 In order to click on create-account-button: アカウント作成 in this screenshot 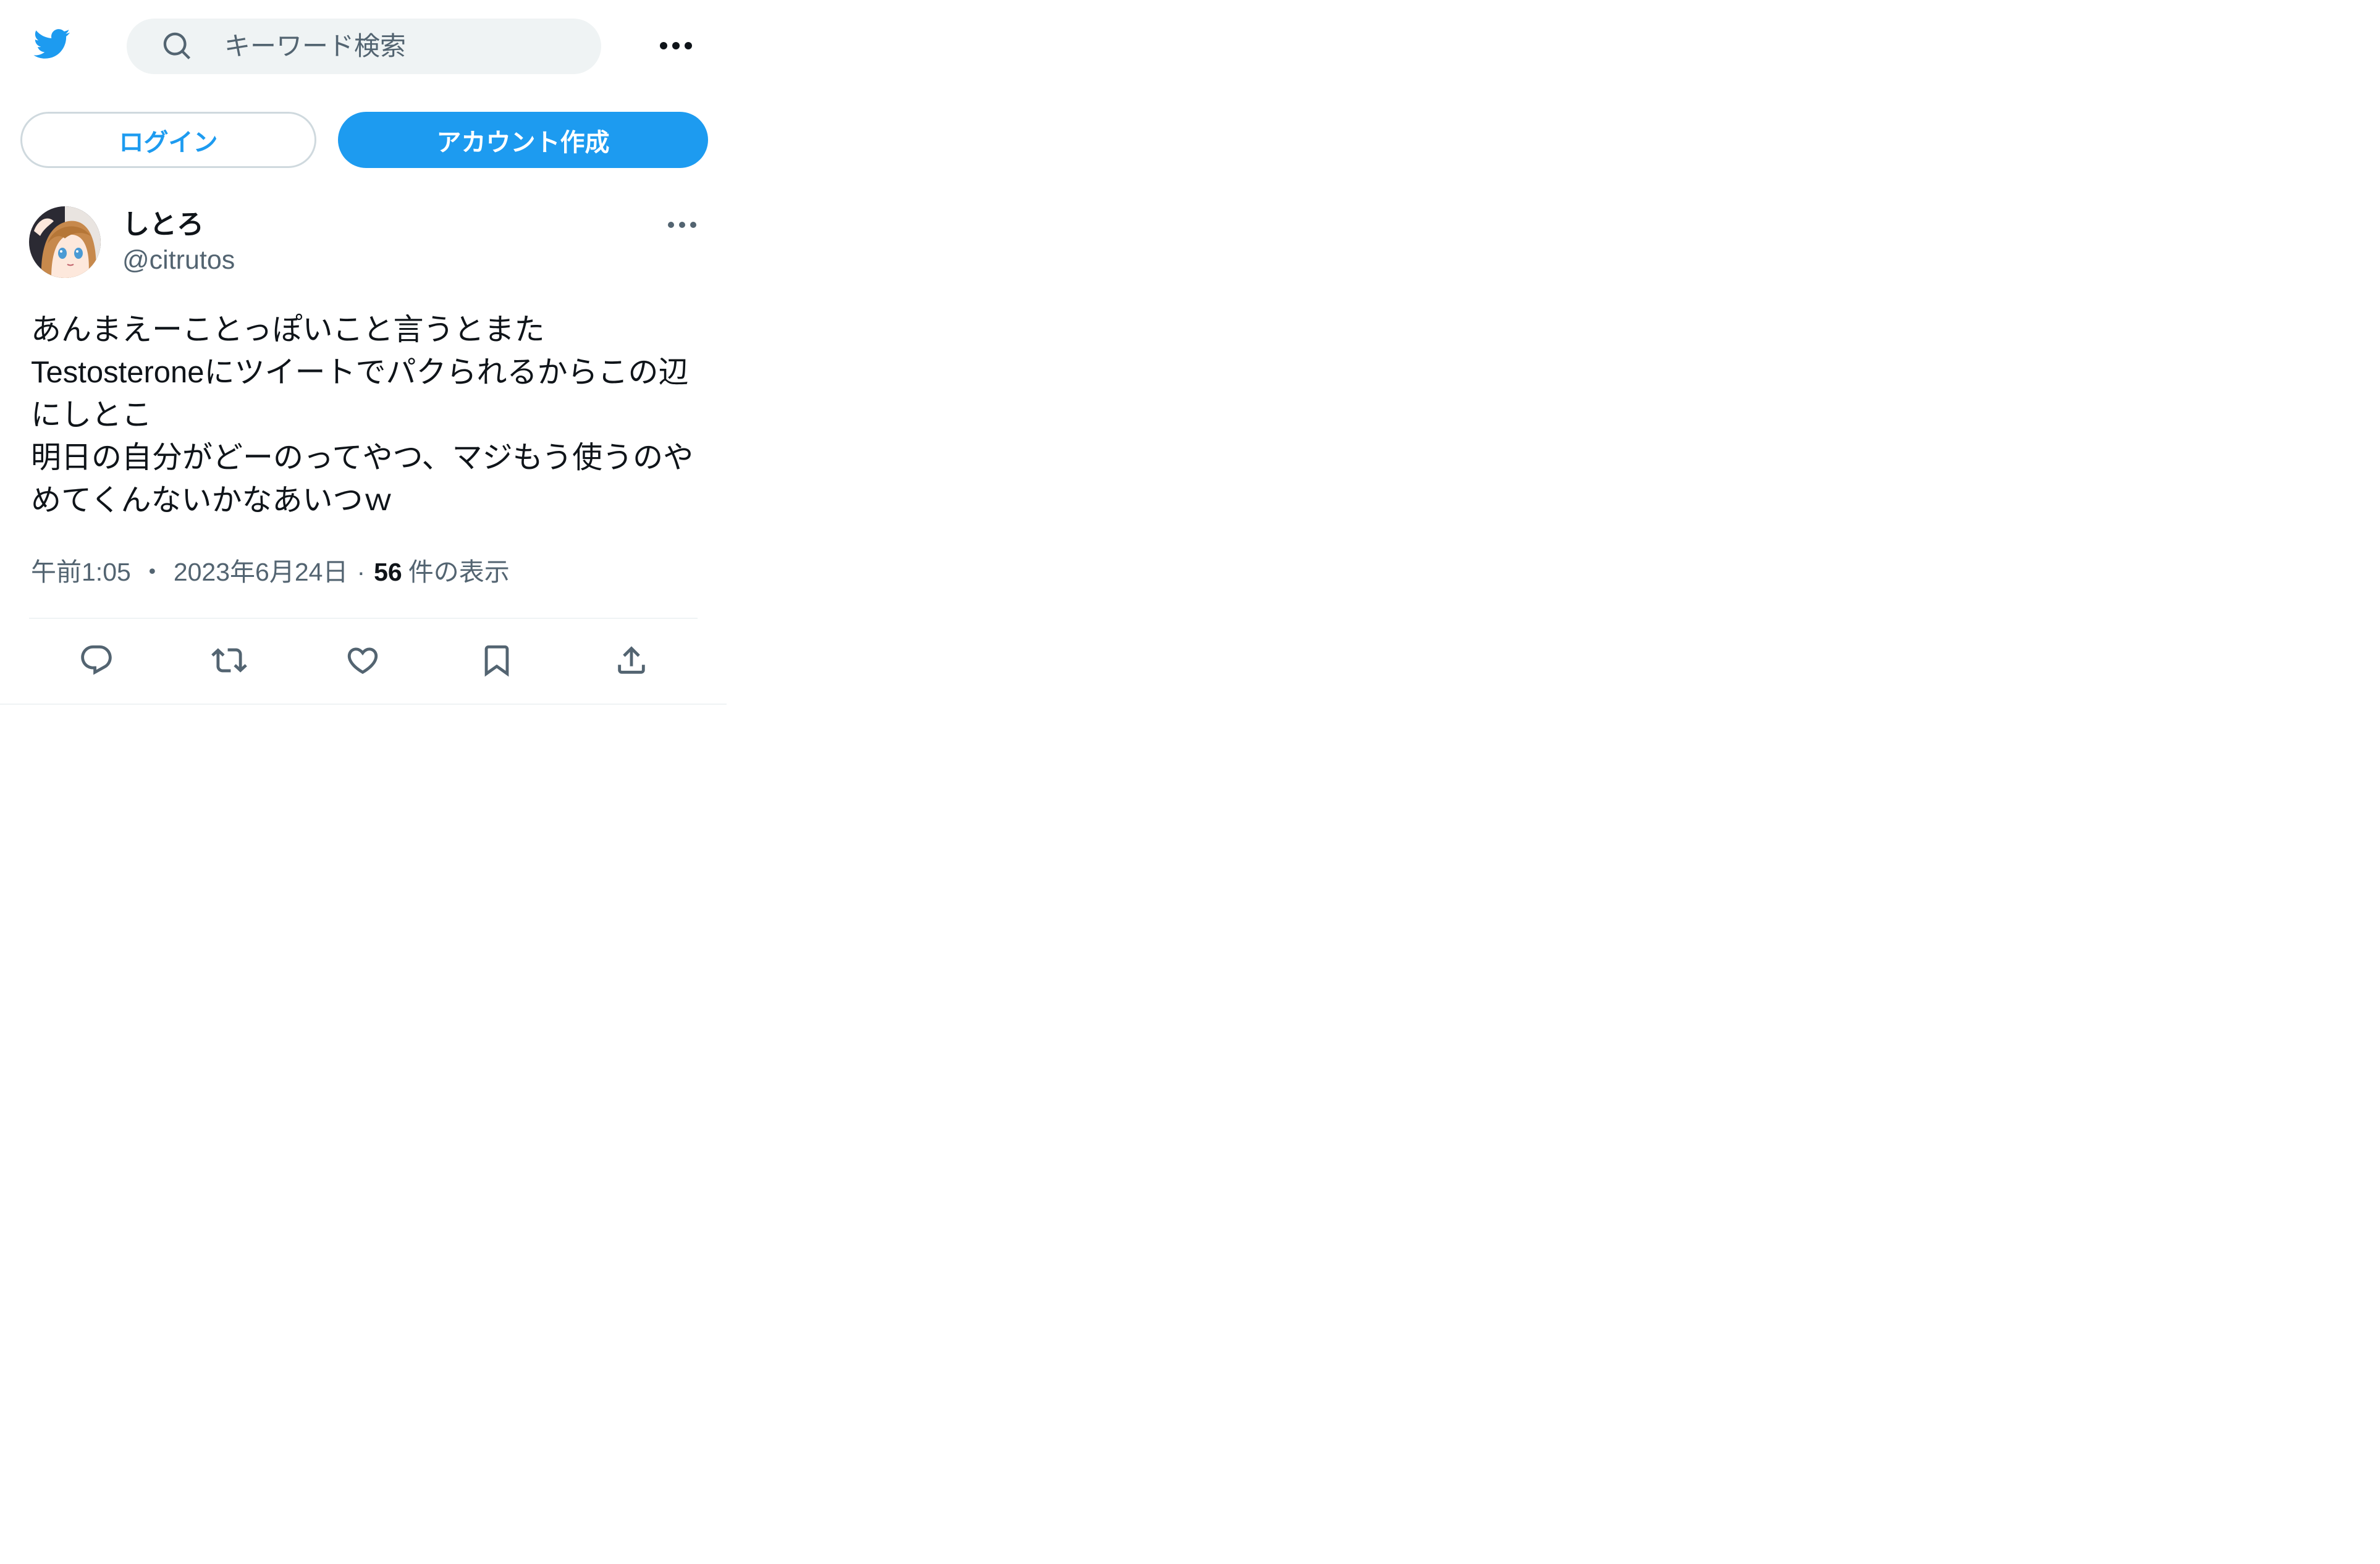, I will do `click(523, 140)`.